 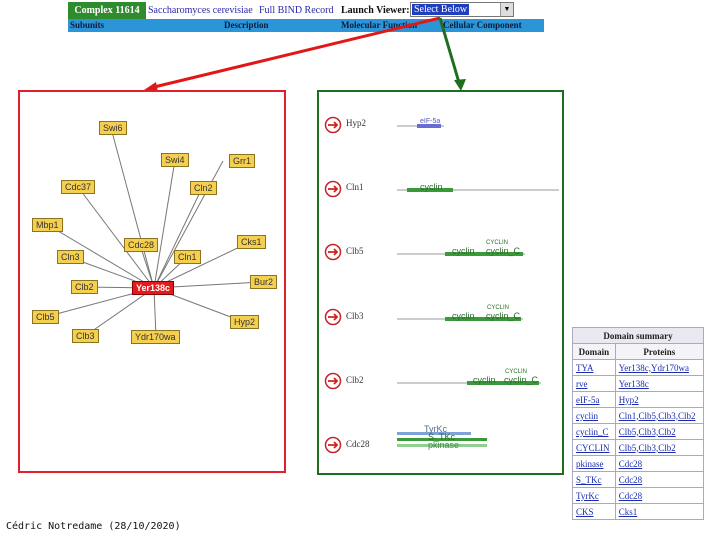 I want to click on node-cln3: Cln3, so click(x=70, y=257).